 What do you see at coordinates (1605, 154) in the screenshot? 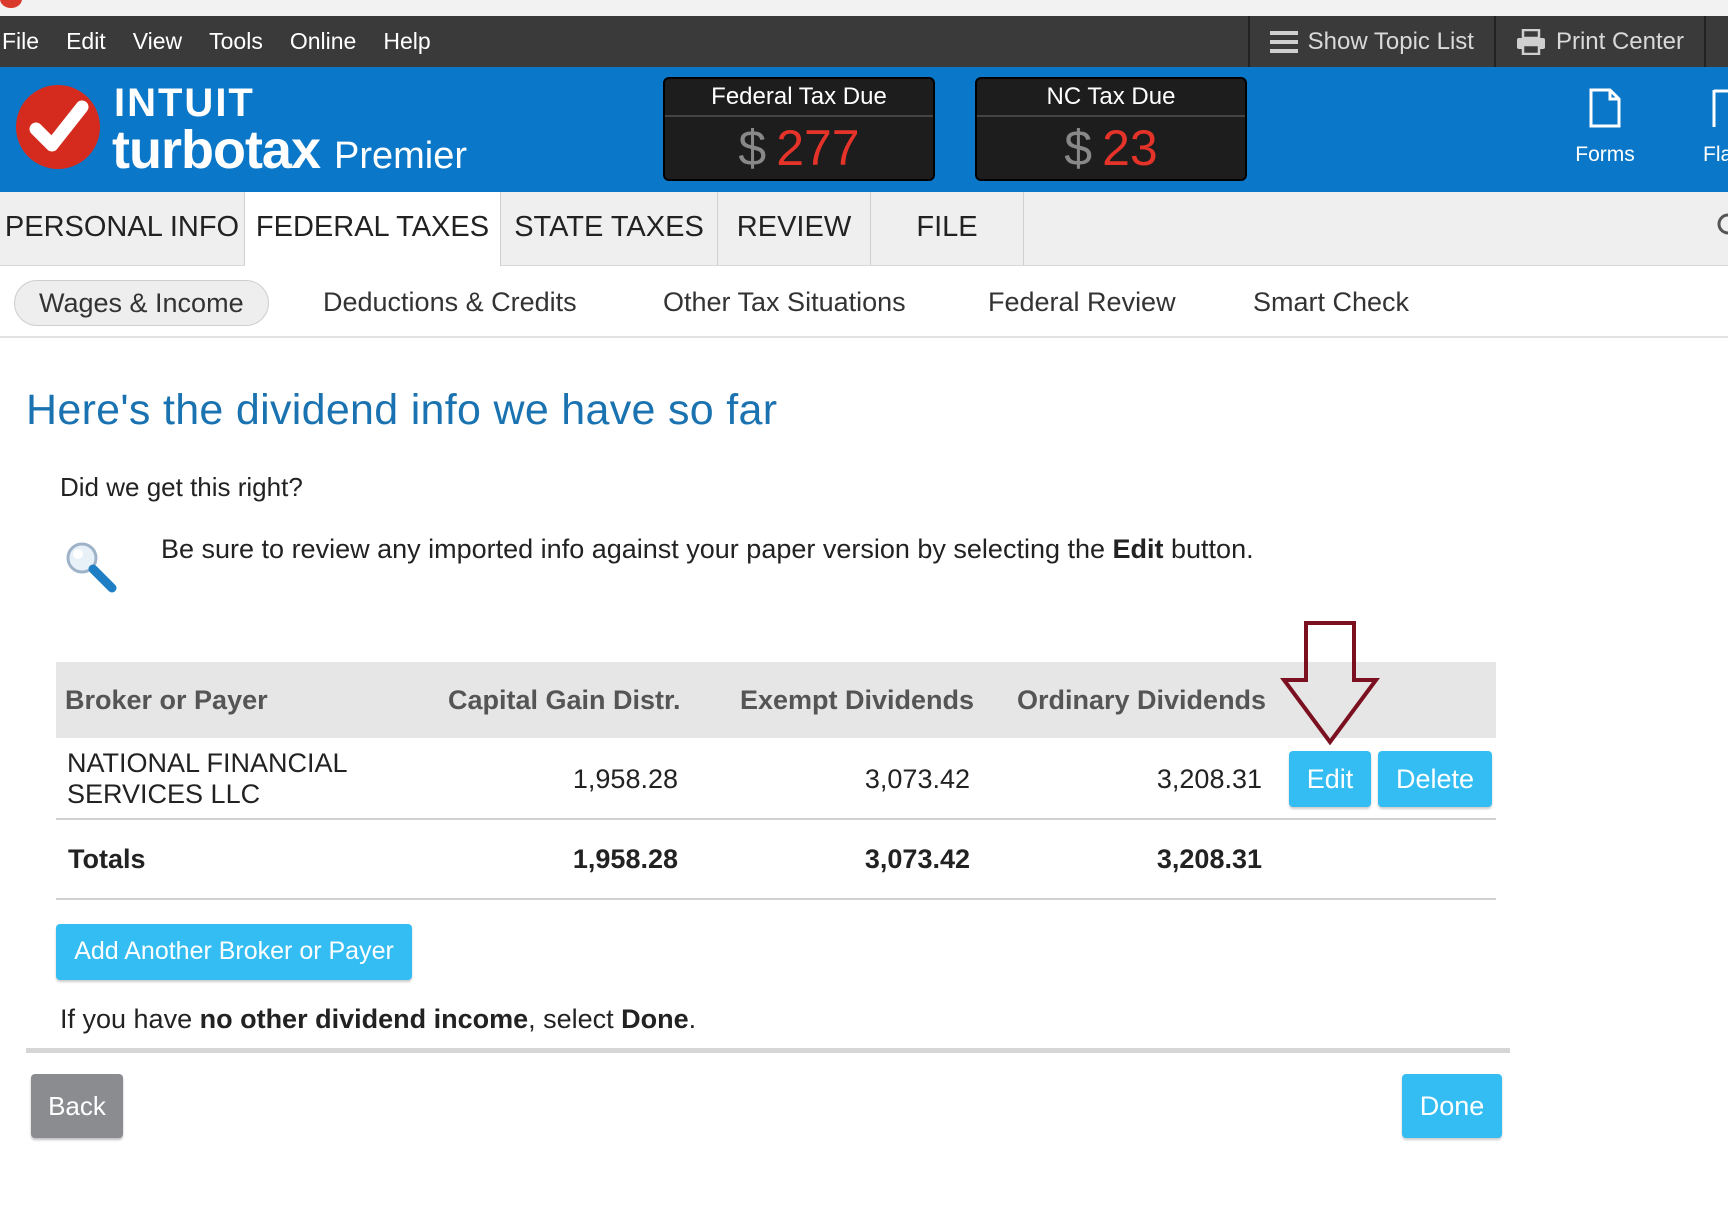
I see `forms-label: Forms` at bounding box center [1605, 154].